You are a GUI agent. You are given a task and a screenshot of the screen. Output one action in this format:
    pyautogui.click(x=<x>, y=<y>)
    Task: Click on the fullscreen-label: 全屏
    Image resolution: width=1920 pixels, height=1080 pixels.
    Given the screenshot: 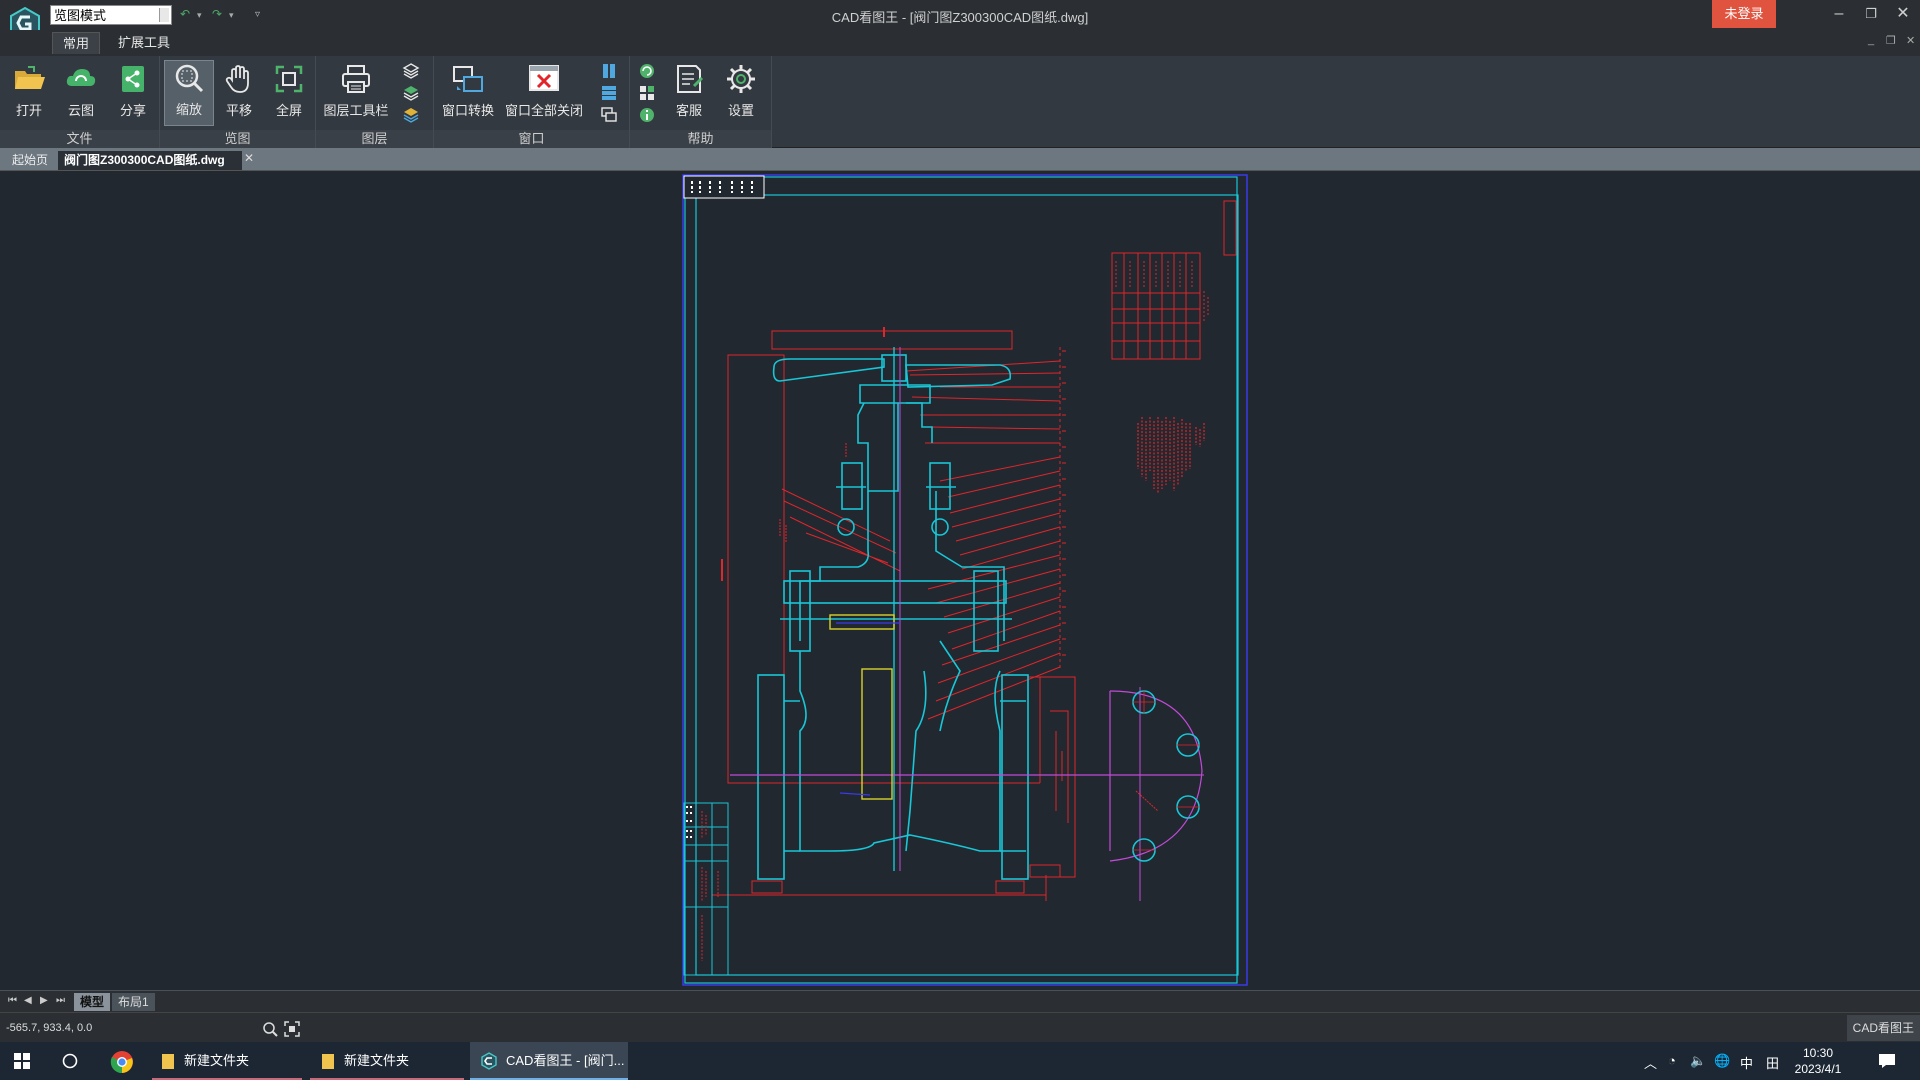 What is the action you would take?
    pyautogui.click(x=288, y=110)
    